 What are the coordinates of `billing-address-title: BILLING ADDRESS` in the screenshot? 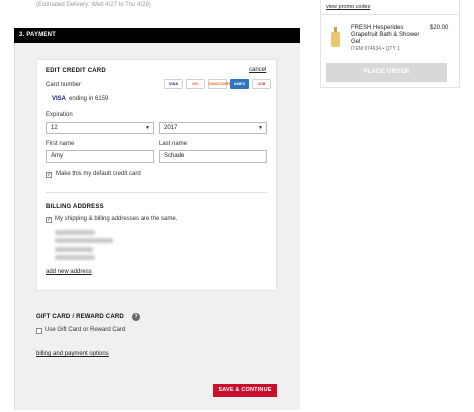 It's located at (75, 207).